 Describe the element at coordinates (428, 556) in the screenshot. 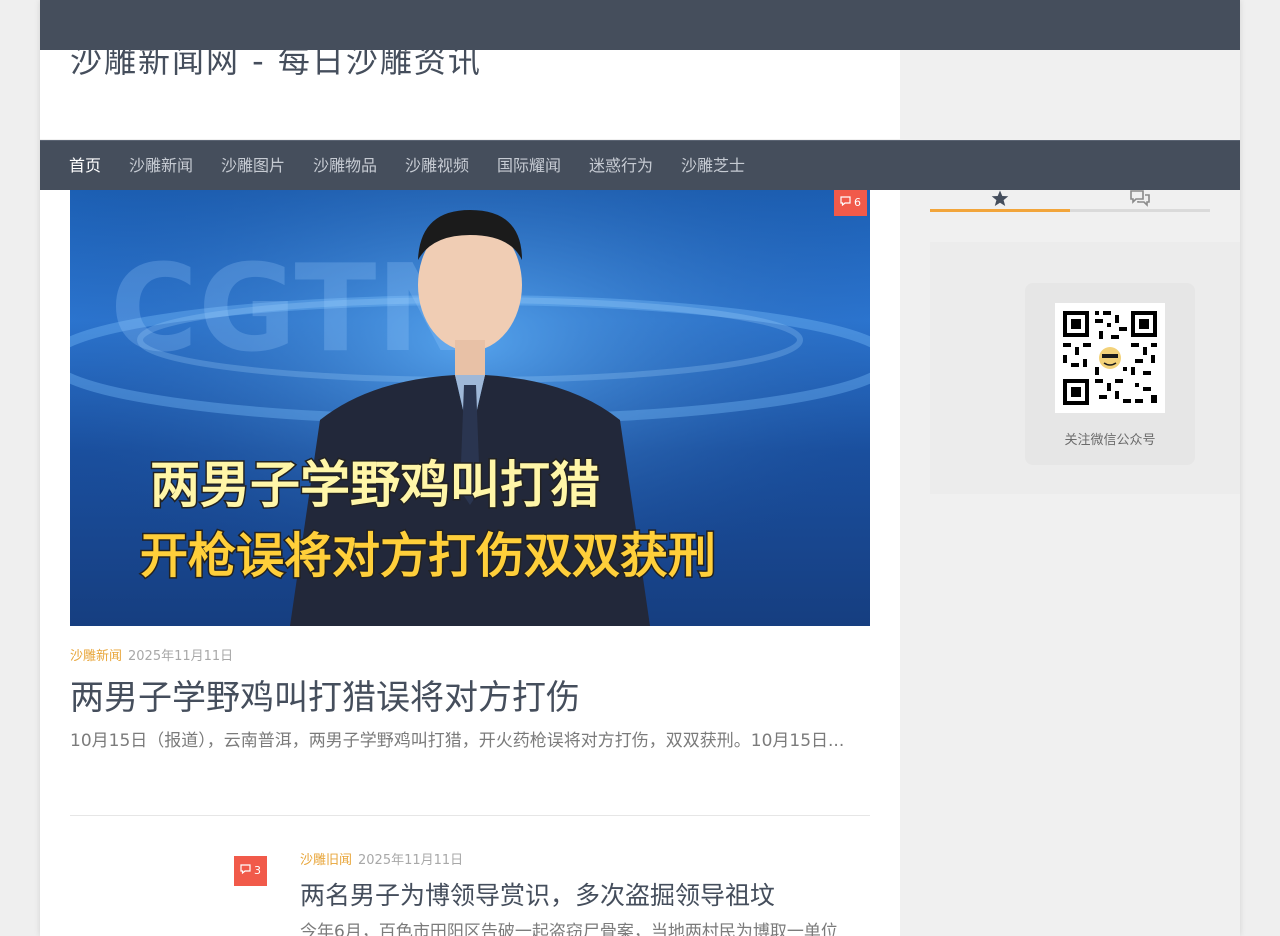

I see `featured-caption-line2: 开枪误将对方打伤双双获刑` at that location.